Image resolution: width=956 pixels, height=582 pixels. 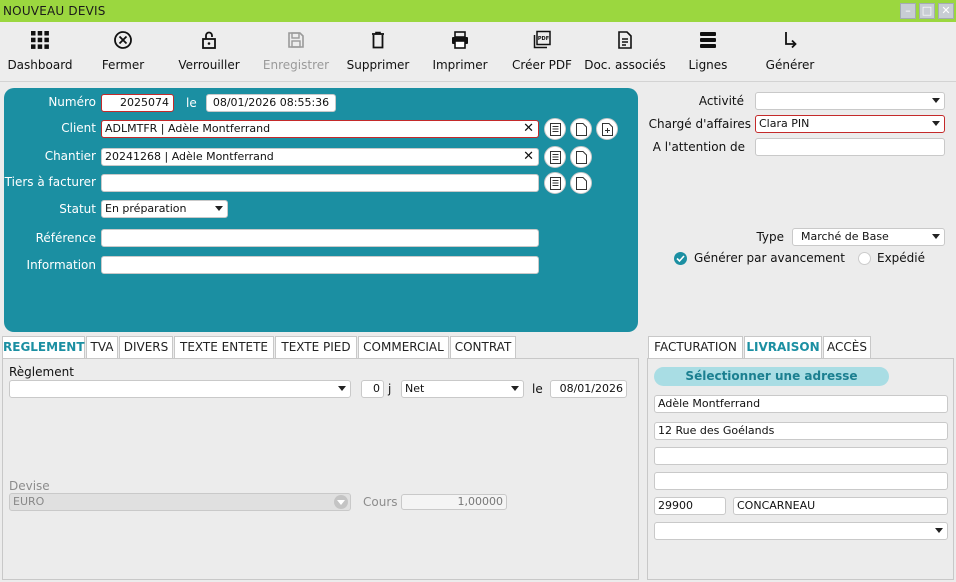 I want to click on livraison-address1-input: 12 Rue des Goélands, so click(x=801, y=431).